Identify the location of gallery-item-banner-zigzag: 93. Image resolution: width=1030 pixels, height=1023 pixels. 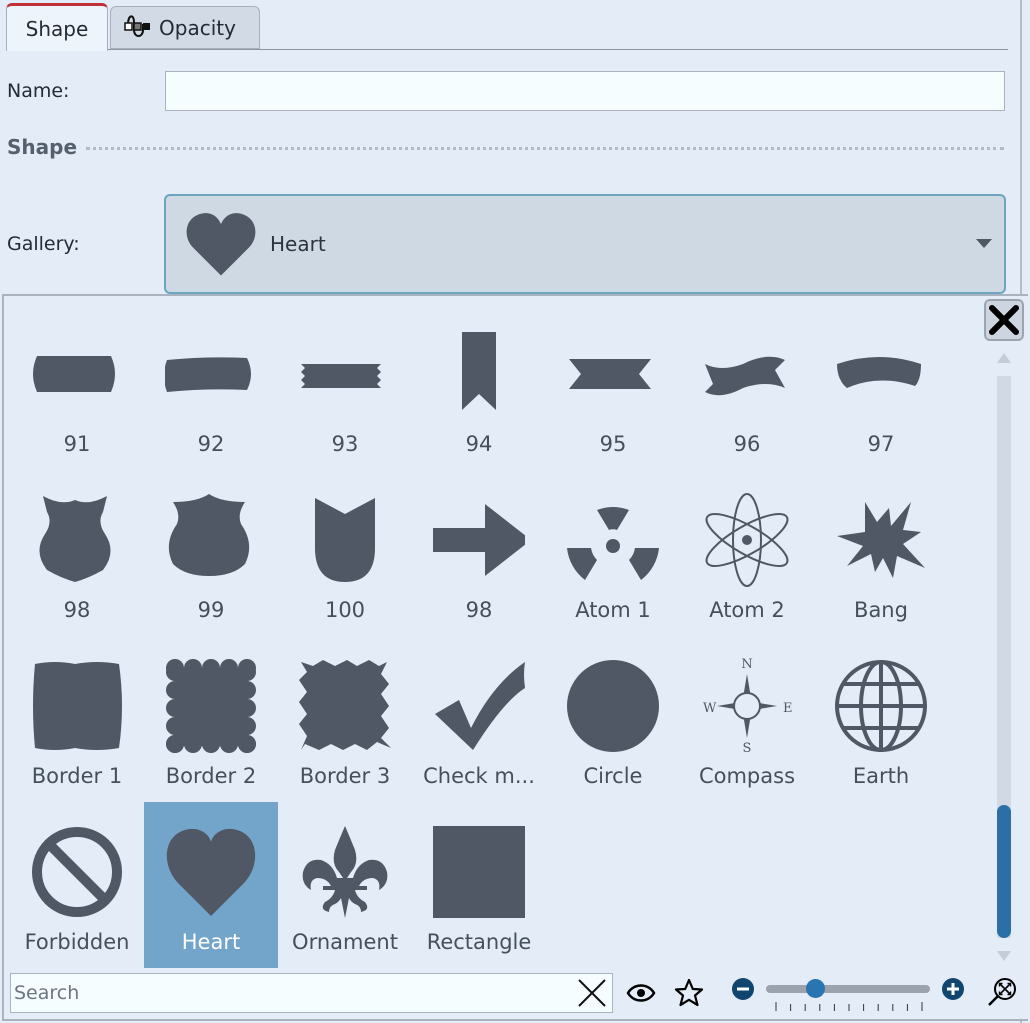
(345, 387).